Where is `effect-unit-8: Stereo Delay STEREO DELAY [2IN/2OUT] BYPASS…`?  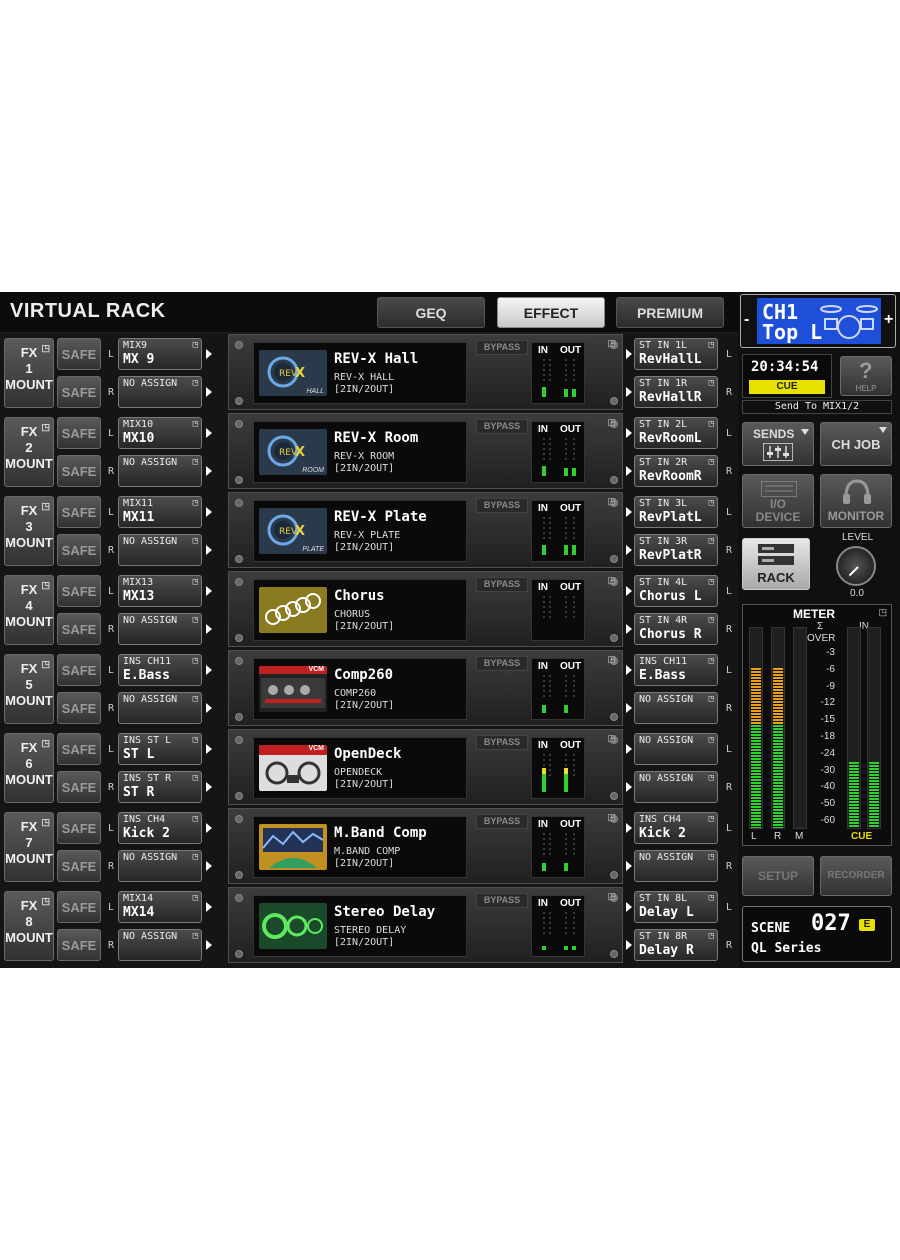 effect-unit-8: Stereo Delay STEREO DELAY [2IN/2OUT] BYPASS… is located at coordinates (425, 925).